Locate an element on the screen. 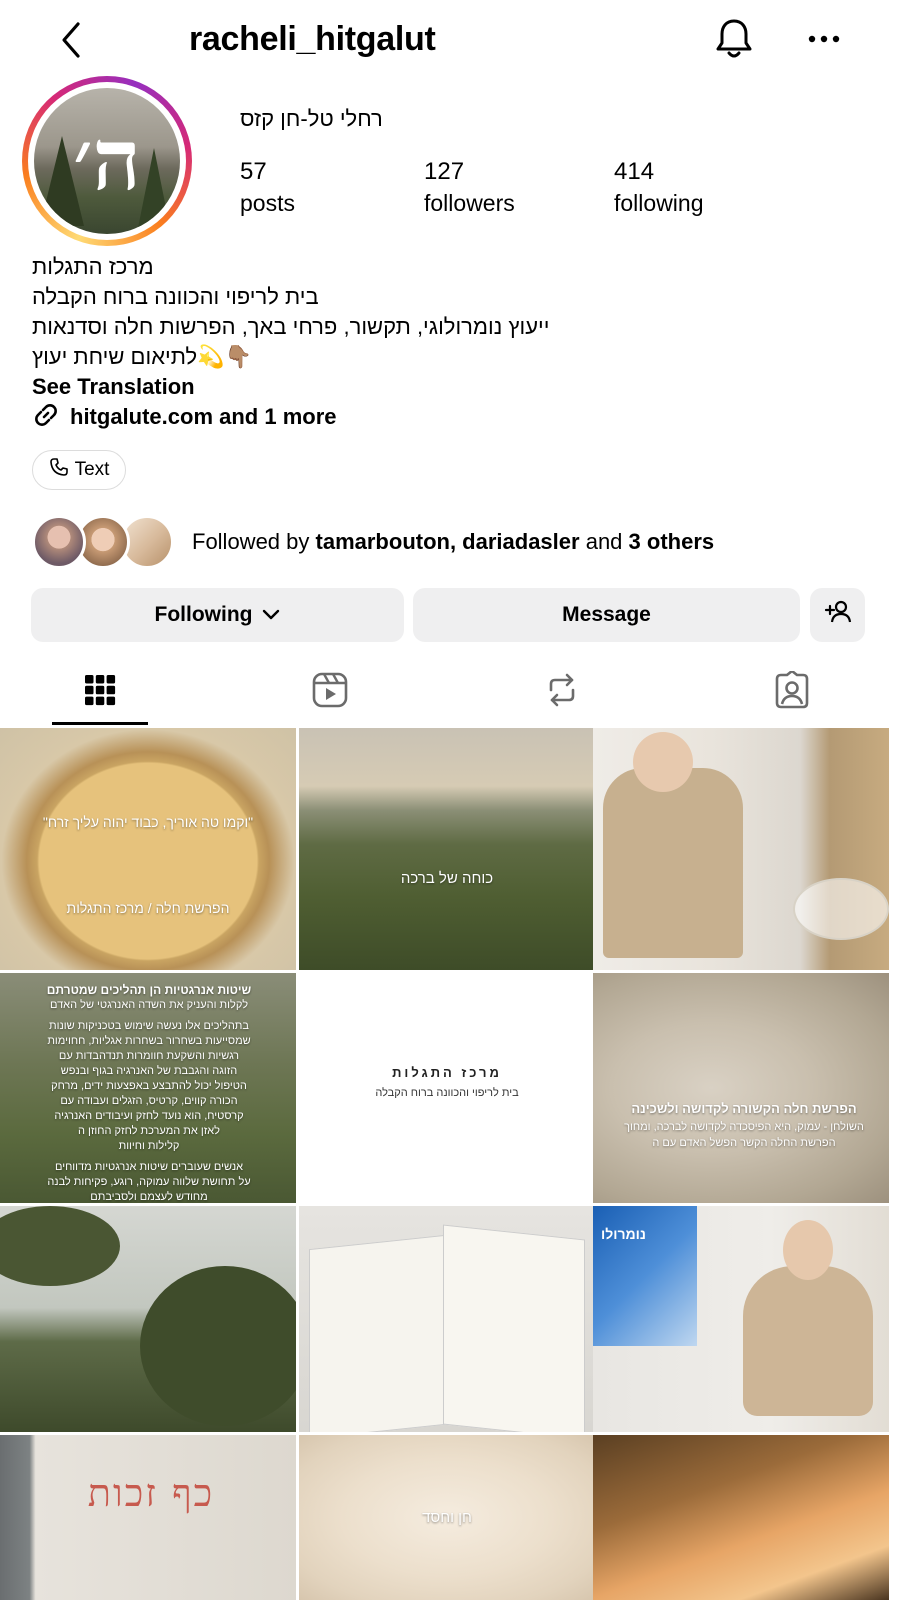 Image resolution: width=902 pixels, height=1600 pixels. link-text: hitgalute.com and 1 more is located at coordinates (203, 416).